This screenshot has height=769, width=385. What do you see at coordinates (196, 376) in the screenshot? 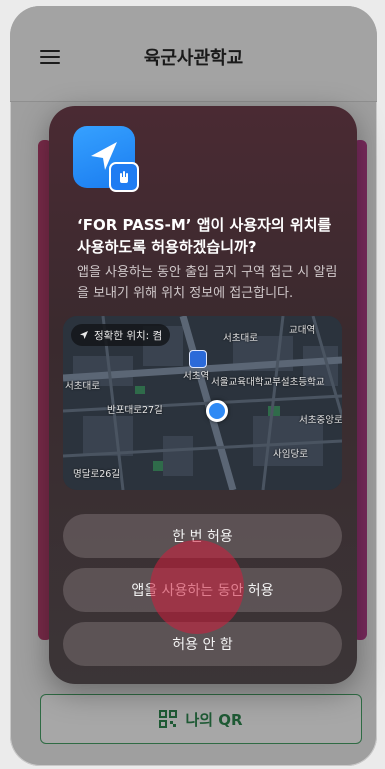
I see `map-label-seocho-station: 서초역` at bounding box center [196, 376].